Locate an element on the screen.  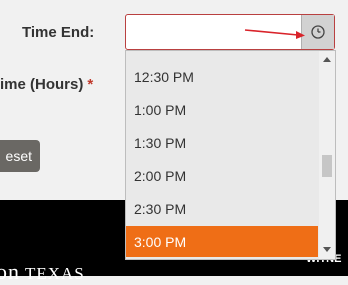
scrollbar-thumb is located at coordinates (327, 166).